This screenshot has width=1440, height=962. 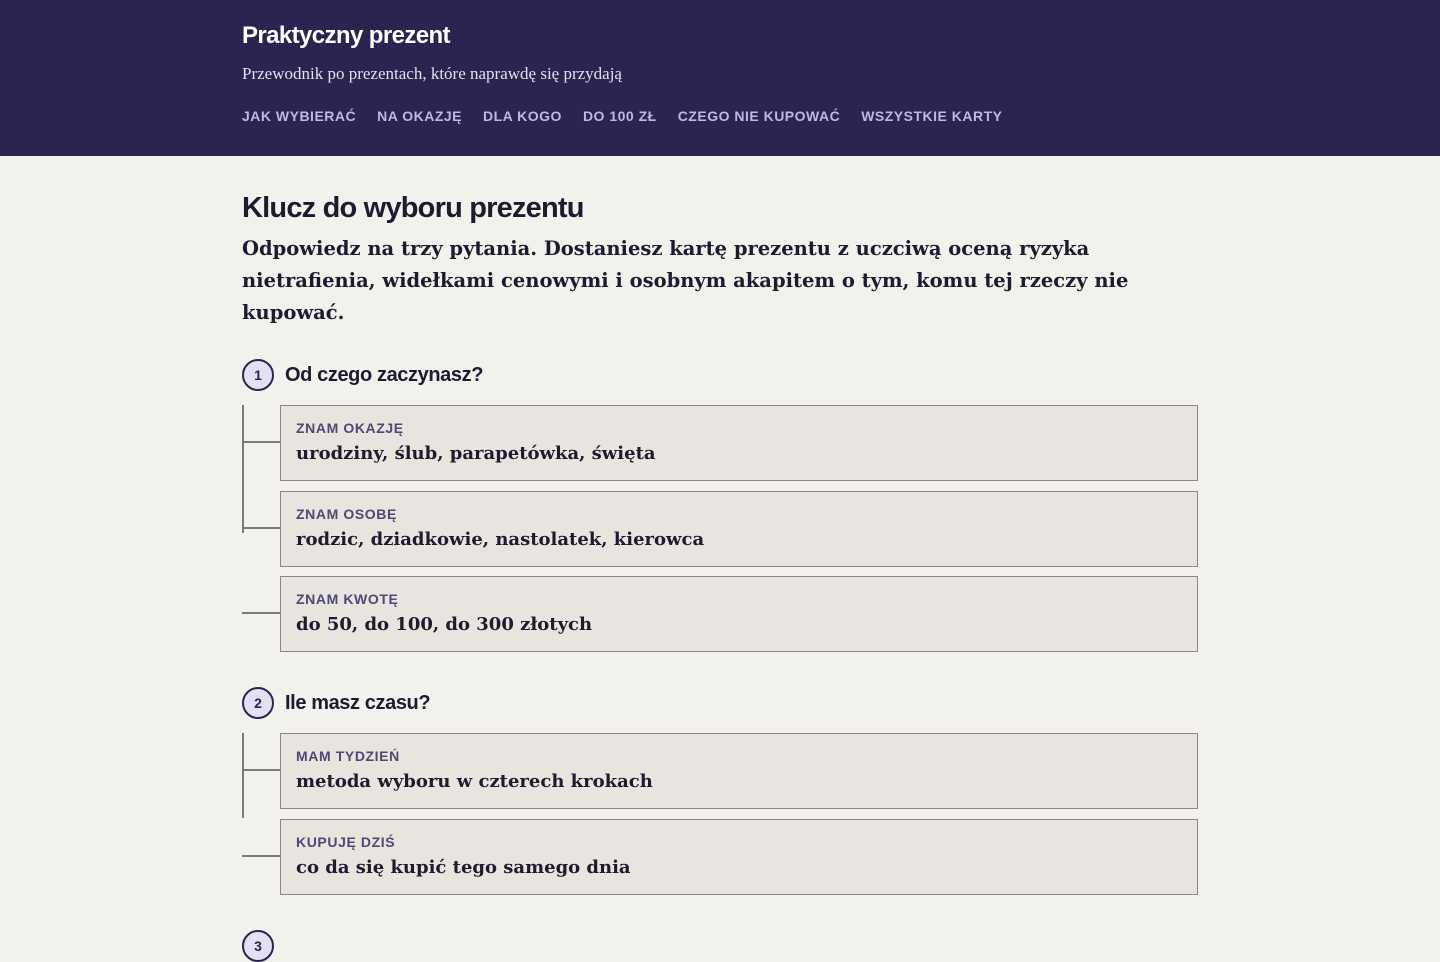 What do you see at coordinates (419, 116) in the screenshot?
I see `nav-link-occasion: NA OKAZJĘ` at bounding box center [419, 116].